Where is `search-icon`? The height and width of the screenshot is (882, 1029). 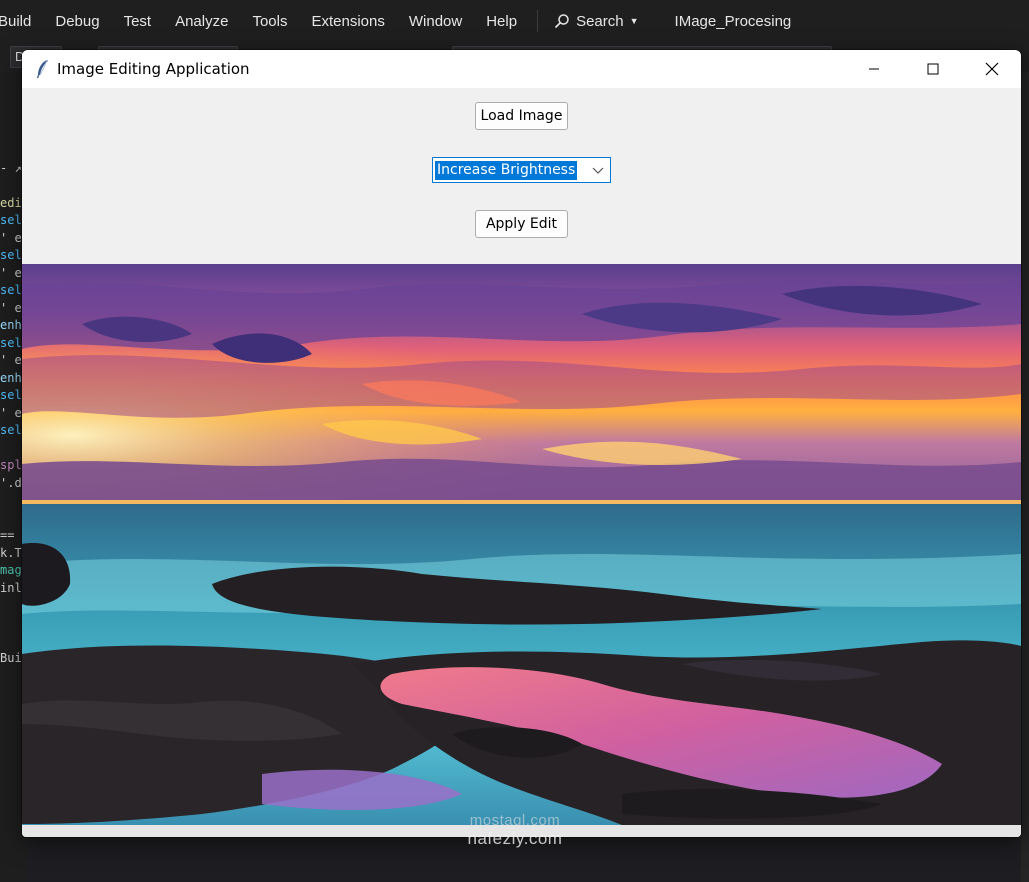
search-icon is located at coordinates (562, 21).